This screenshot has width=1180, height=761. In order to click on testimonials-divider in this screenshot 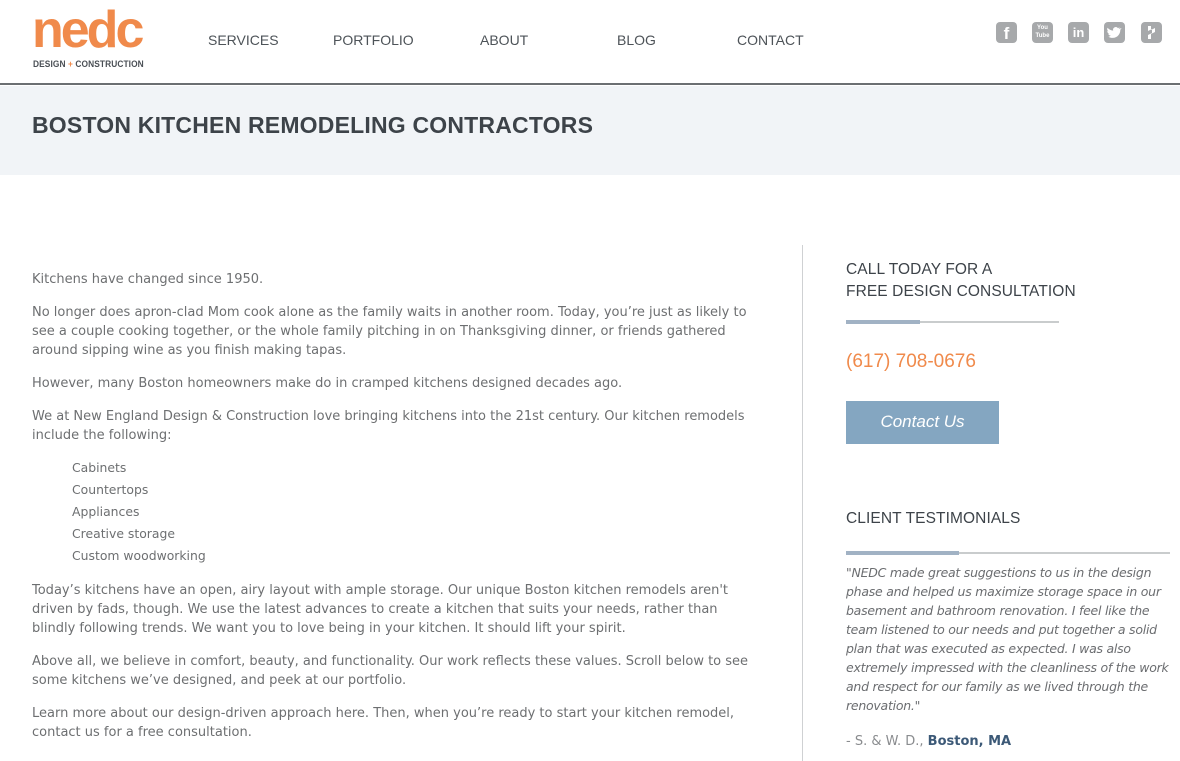, I will do `click(1008, 553)`.